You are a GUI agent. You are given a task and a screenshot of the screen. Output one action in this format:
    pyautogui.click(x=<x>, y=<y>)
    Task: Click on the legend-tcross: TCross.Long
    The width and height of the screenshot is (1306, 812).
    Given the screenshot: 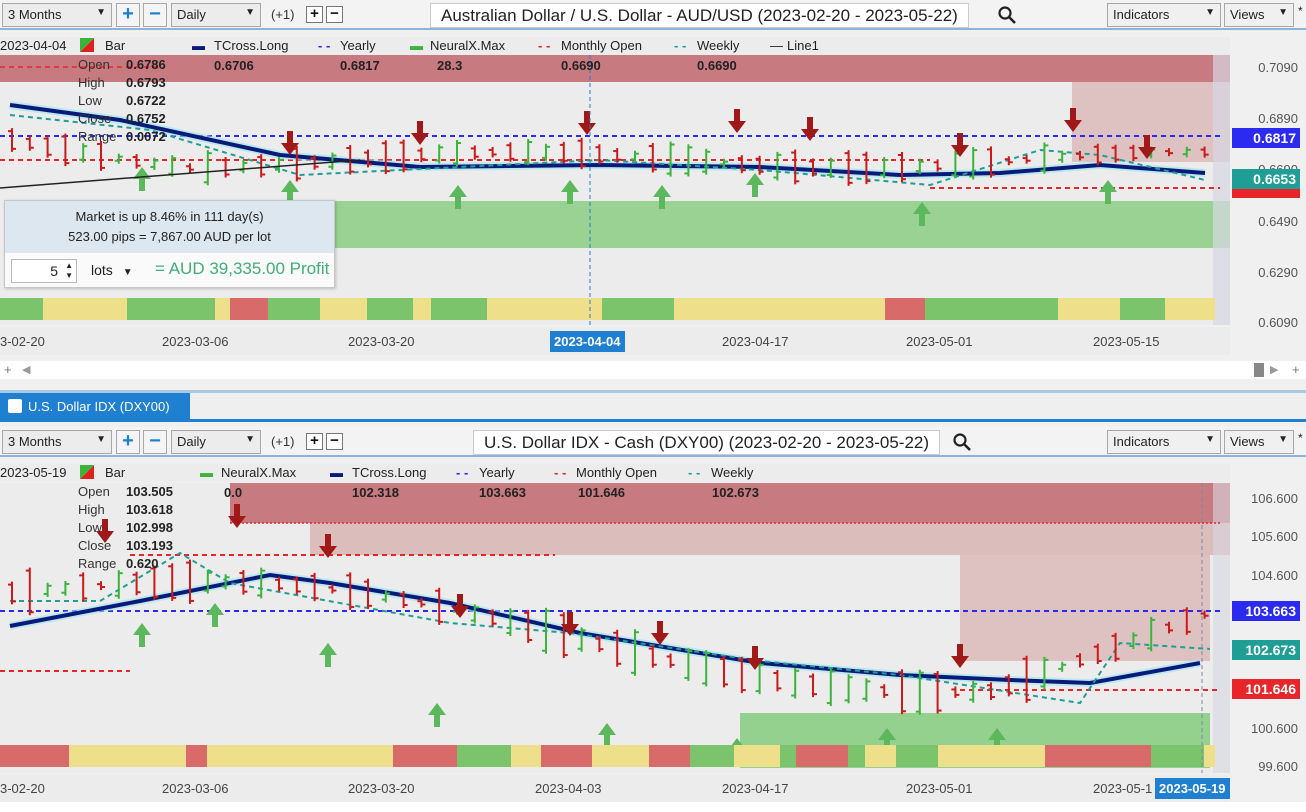 What is the action you would take?
    pyautogui.click(x=251, y=45)
    